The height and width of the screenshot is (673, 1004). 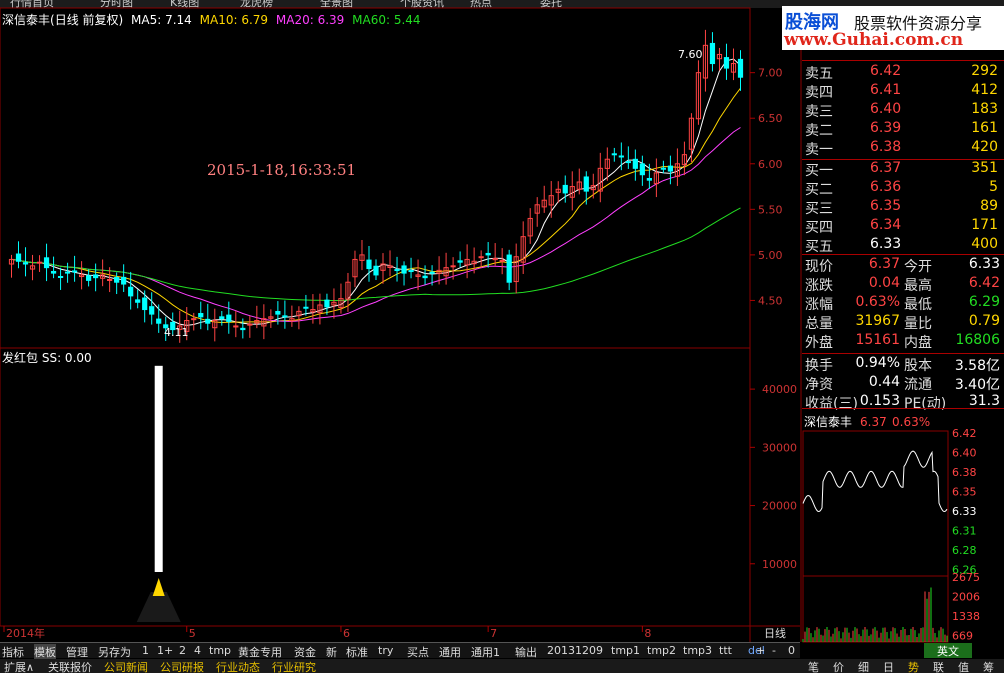 What do you see at coordinates (77, 652) in the screenshot?
I see `toolbar-item: 管理` at bounding box center [77, 652].